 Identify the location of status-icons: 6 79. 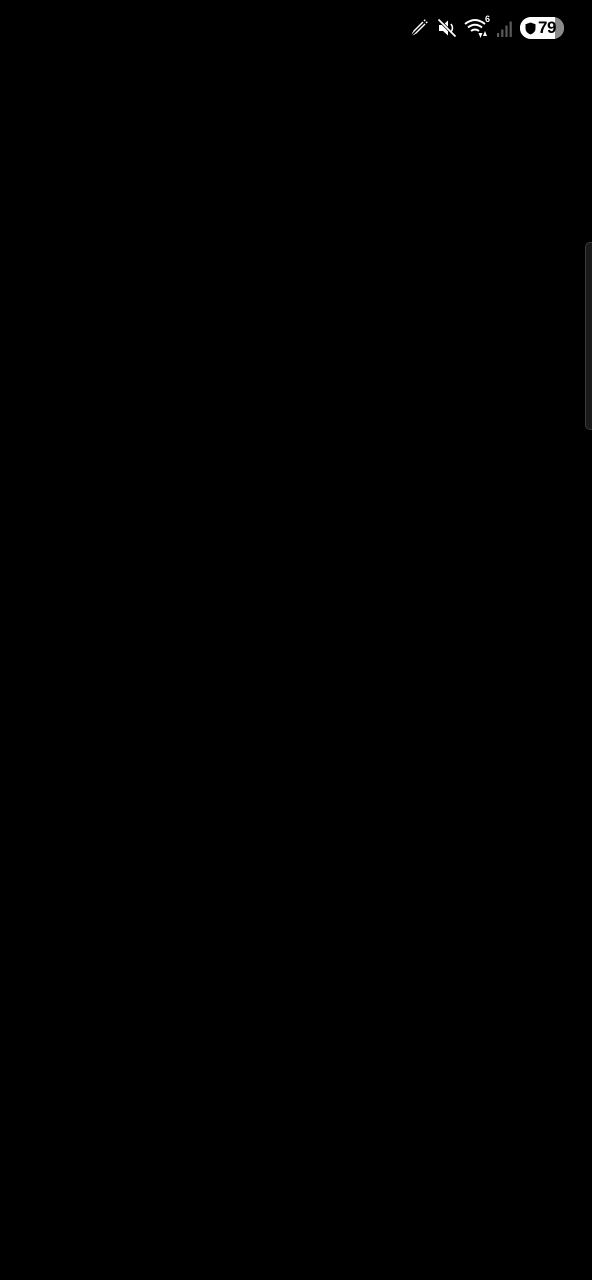
(486, 27).